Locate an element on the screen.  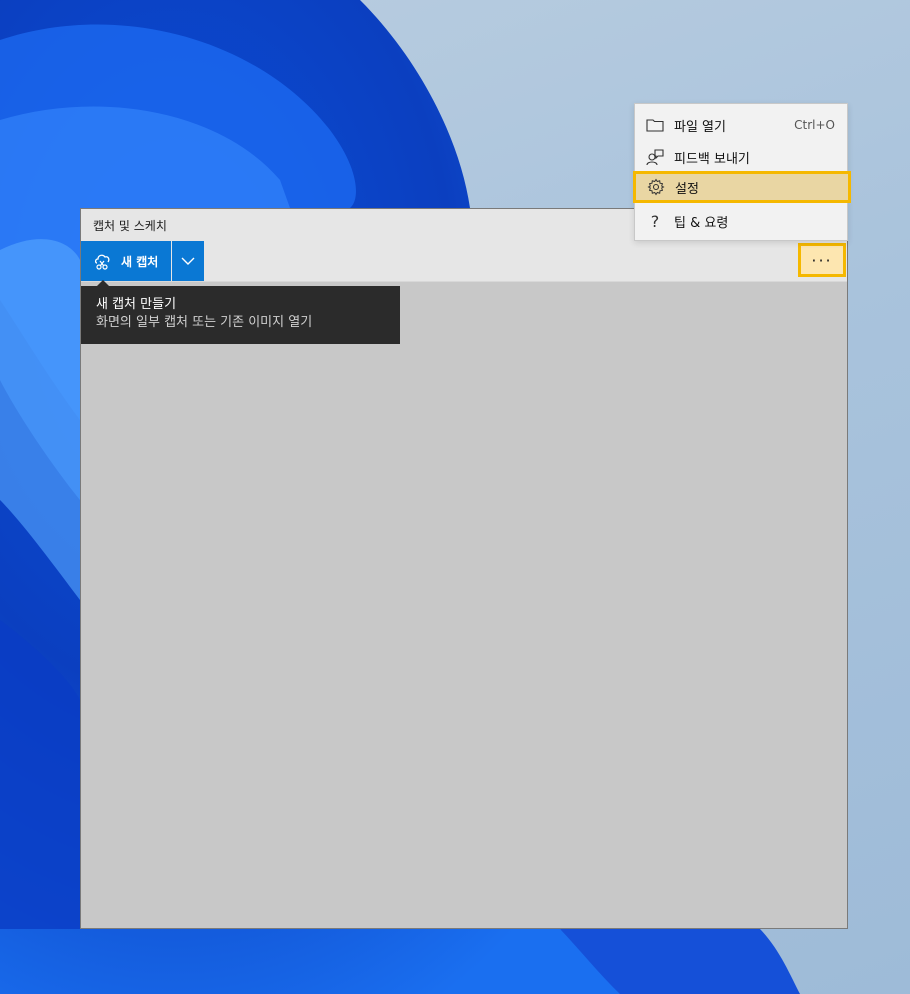
menu-item-feedback: 피드백 보내기 is located at coordinates (741, 157).